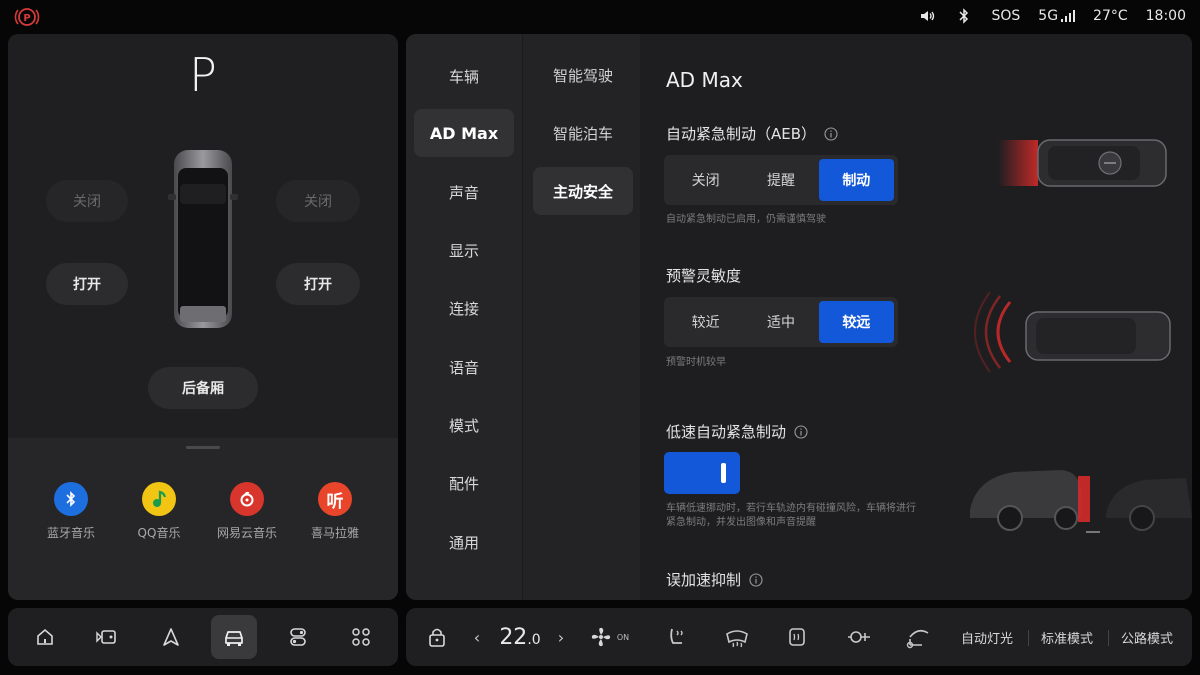  I want to click on fan-button: ON, so click(609, 637).